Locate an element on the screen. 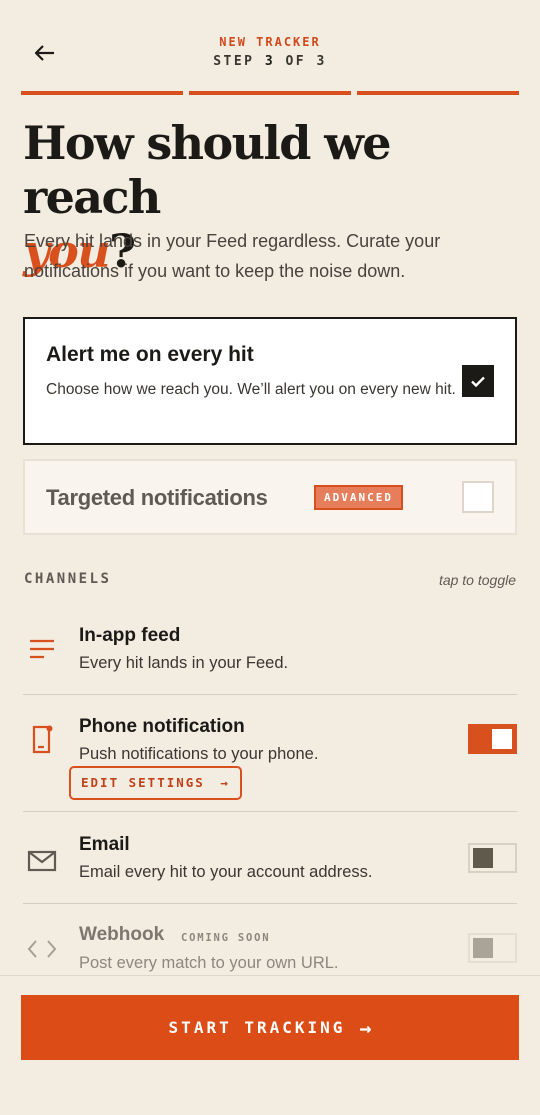  start-tracking-button: START TRACKING → is located at coordinates (270, 1027).